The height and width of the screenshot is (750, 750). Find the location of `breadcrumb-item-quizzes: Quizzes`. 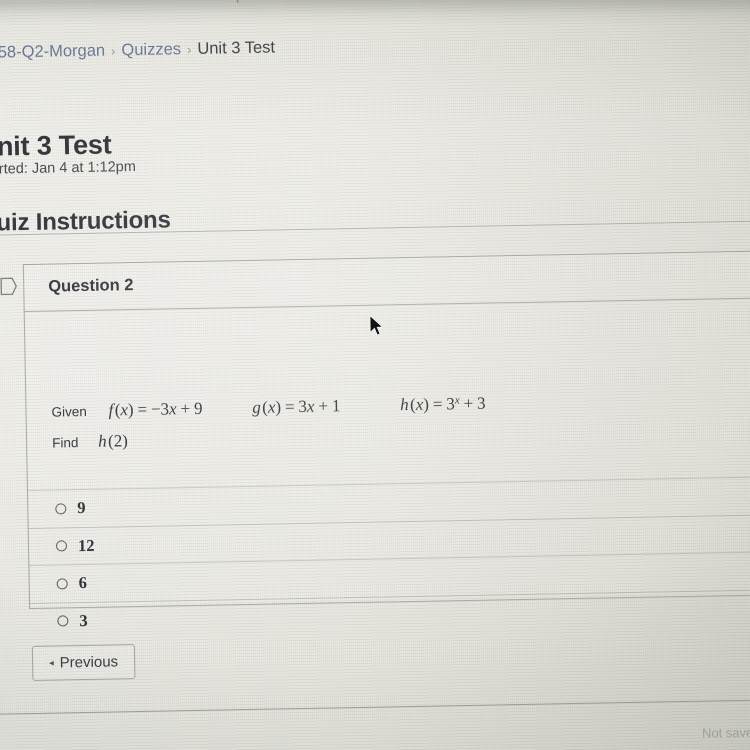

breadcrumb-item-quizzes: Quizzes is located at coordinates (151, 50).